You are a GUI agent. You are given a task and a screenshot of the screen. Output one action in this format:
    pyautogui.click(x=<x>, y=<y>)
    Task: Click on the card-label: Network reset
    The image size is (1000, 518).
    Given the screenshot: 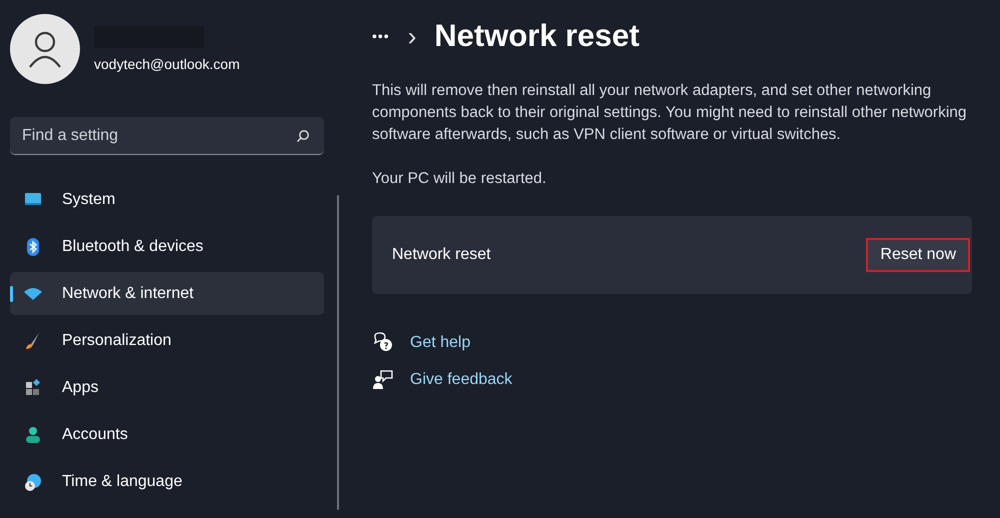 What is the action you would take?
    pyautogui.click(x=441, y=255)
    